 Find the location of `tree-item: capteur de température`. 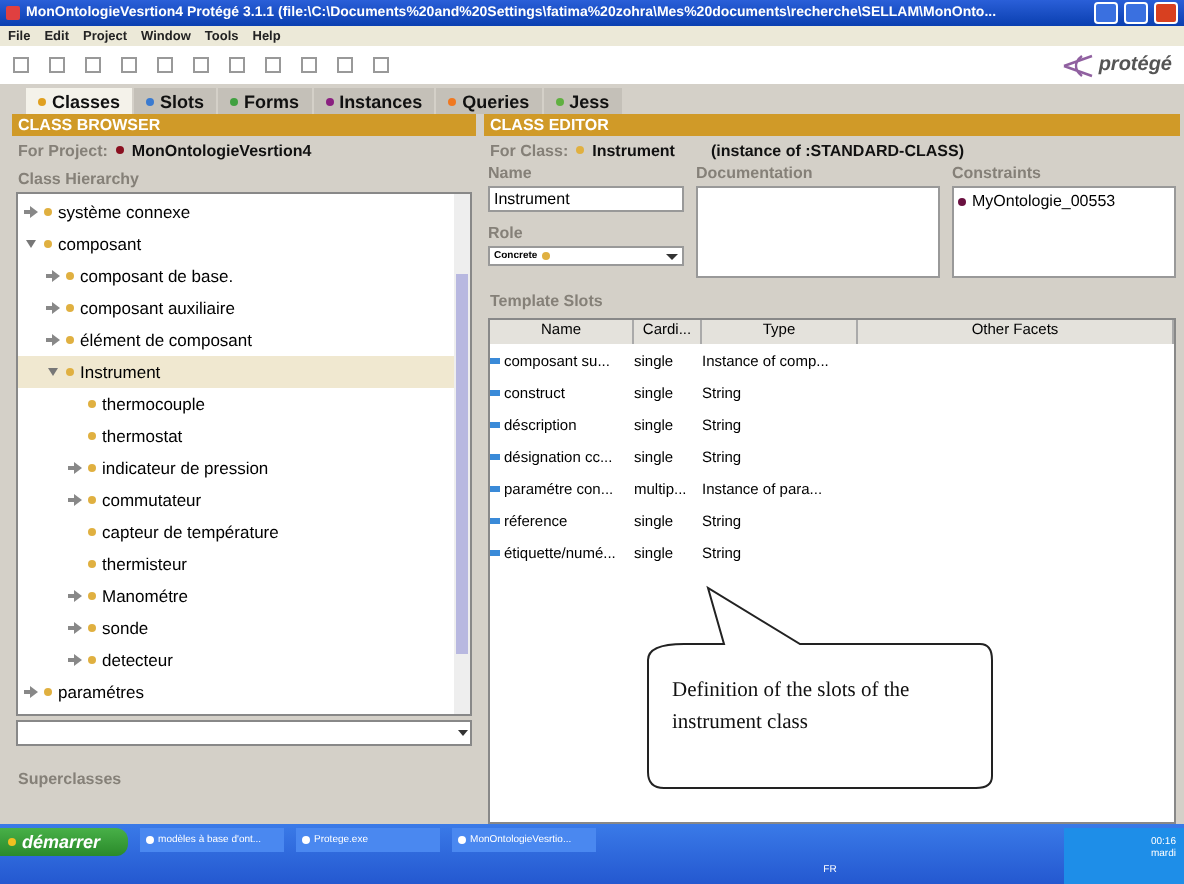

tree-item: capteur de température is located at coordinates (236, 532).